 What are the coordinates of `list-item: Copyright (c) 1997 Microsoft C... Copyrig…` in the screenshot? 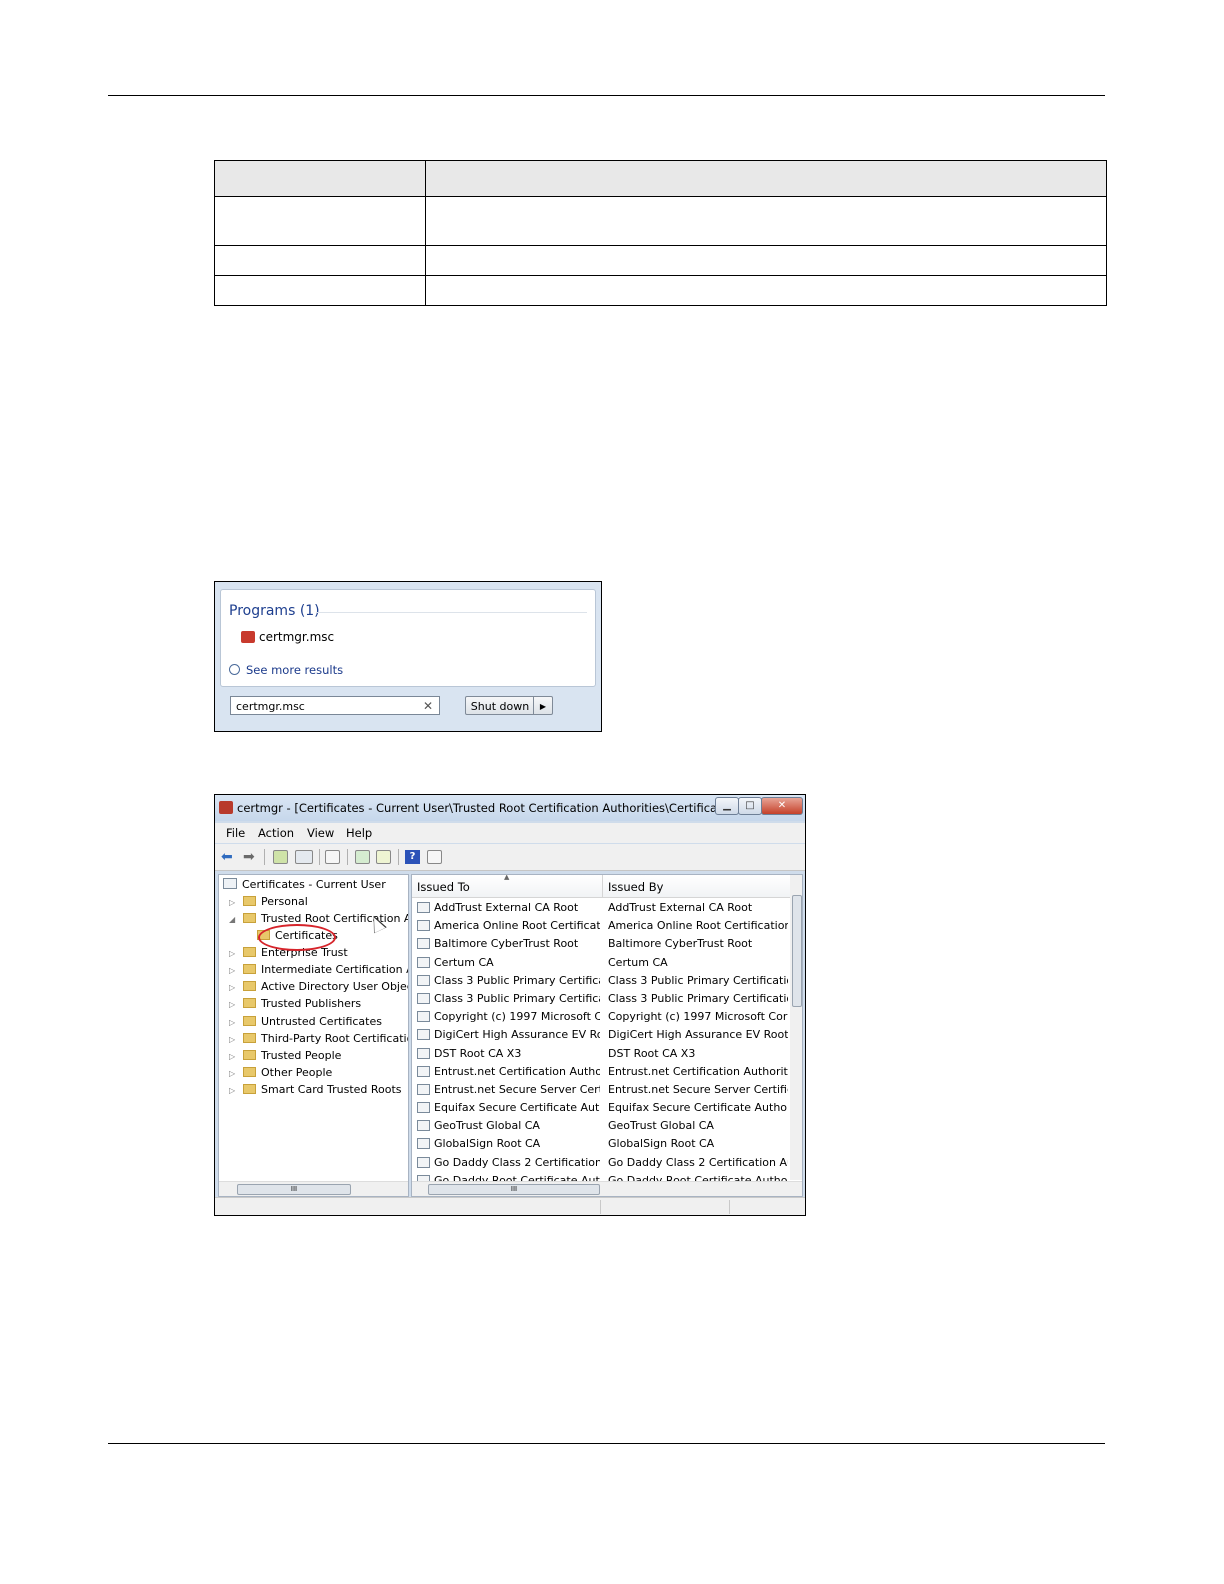 It's located at (601, 1017).